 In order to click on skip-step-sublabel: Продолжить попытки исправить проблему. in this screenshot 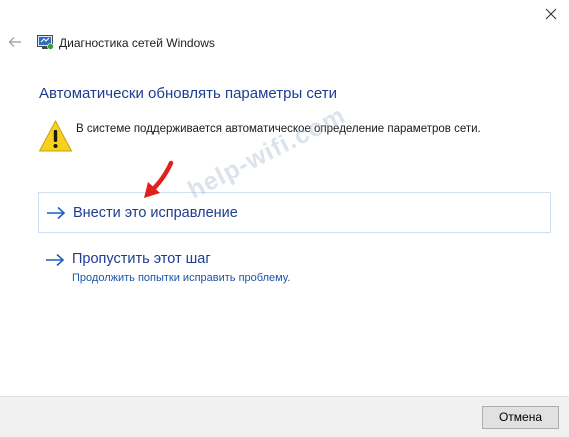, I will do `click(181, 278)`.